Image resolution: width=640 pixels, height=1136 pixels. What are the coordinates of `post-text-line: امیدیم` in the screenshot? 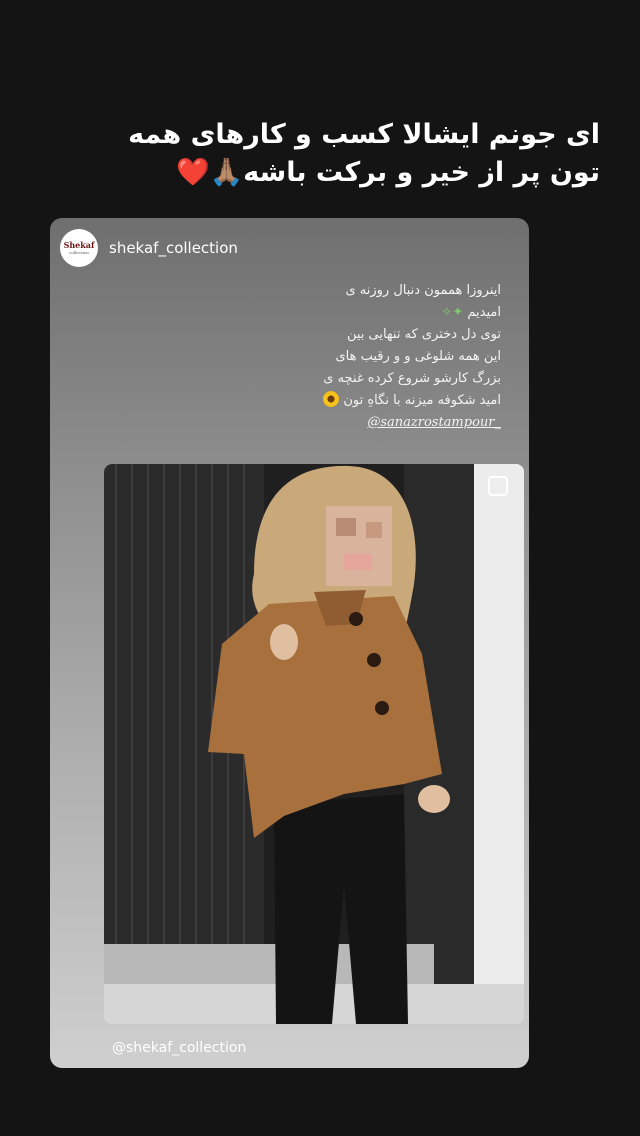 It's located at (484, 312).